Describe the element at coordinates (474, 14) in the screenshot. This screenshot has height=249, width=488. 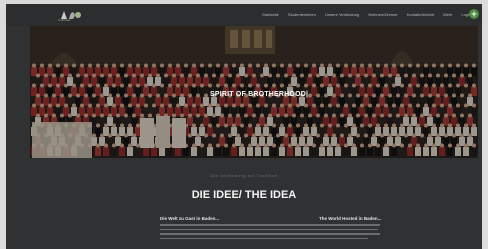
I see `plus-circle-icon` at that location.